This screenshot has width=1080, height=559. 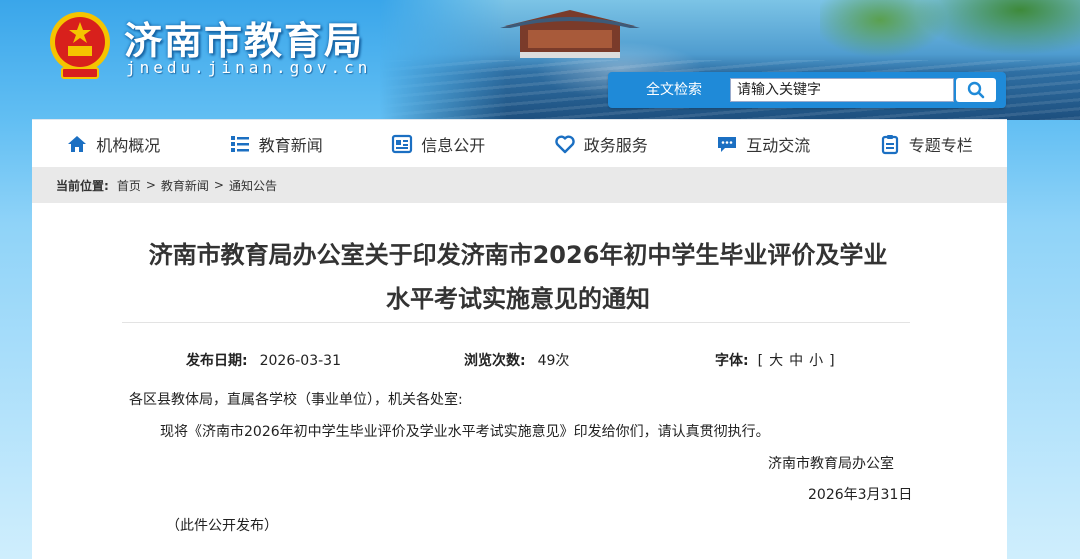 I want to click on breadcrumb-notice-link: 通知公告, so click(x=253, y=185).